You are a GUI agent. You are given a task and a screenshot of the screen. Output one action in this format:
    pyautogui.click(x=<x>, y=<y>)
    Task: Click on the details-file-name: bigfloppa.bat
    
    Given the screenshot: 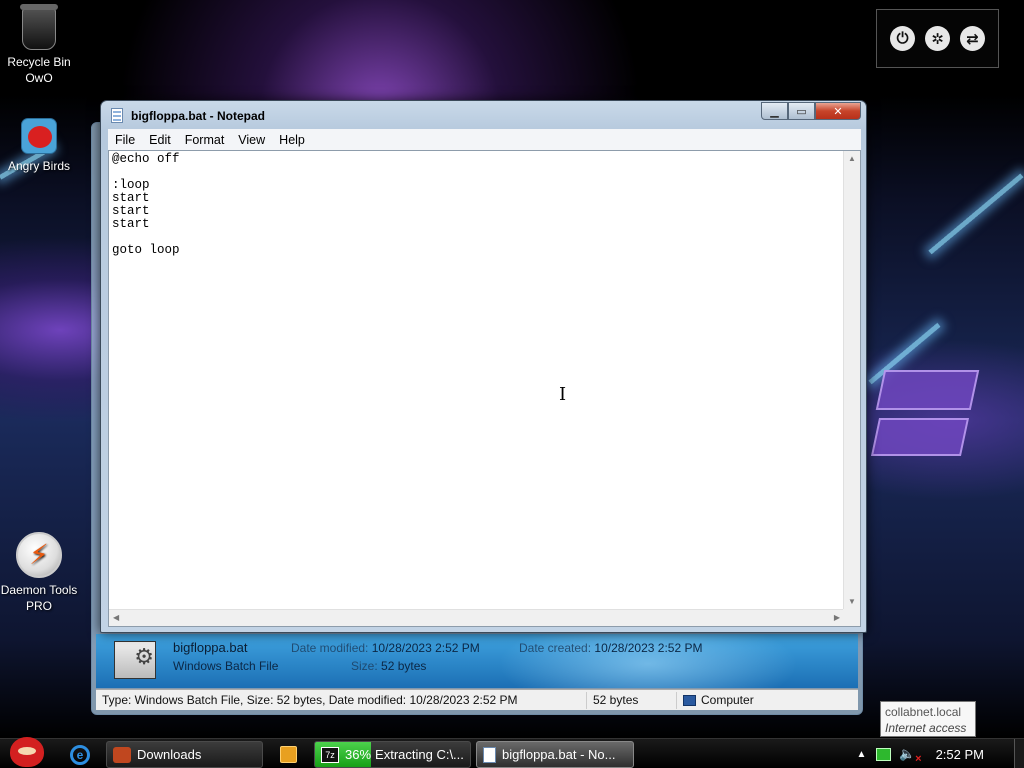 What is the action you would take?
    pyautogui.click(x=210, y=647)
    